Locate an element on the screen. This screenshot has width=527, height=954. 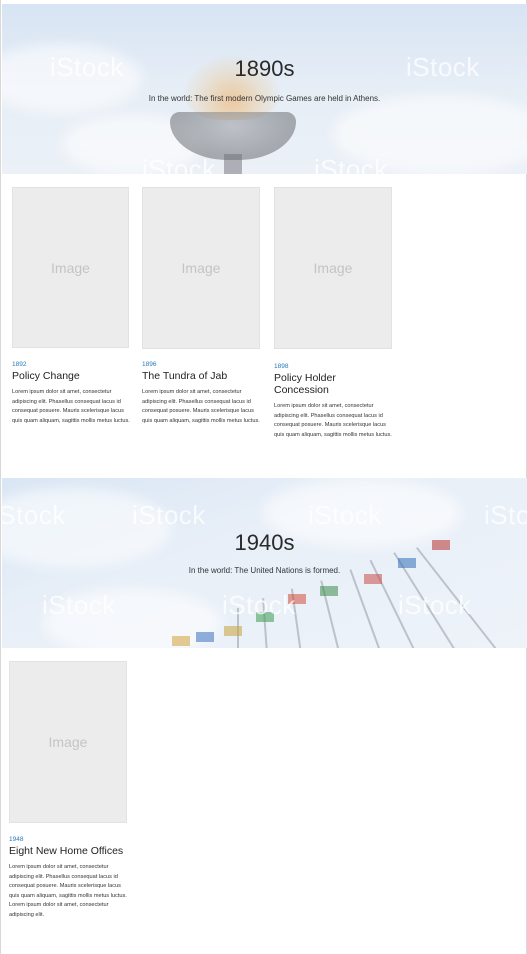
card-title: The Tundra of Jab is located at coordinates (202, 376).